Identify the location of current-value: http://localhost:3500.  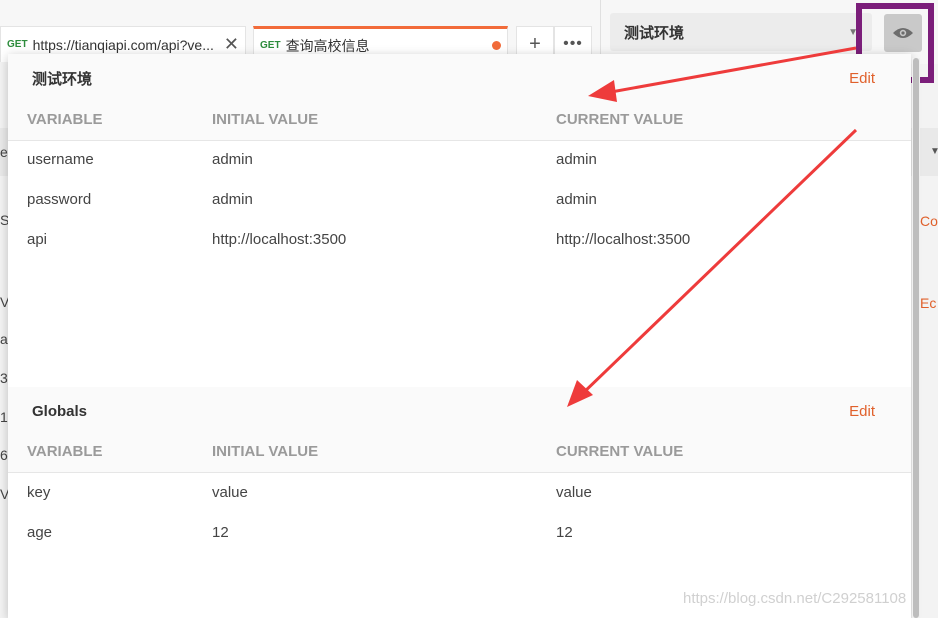
(623, 239).